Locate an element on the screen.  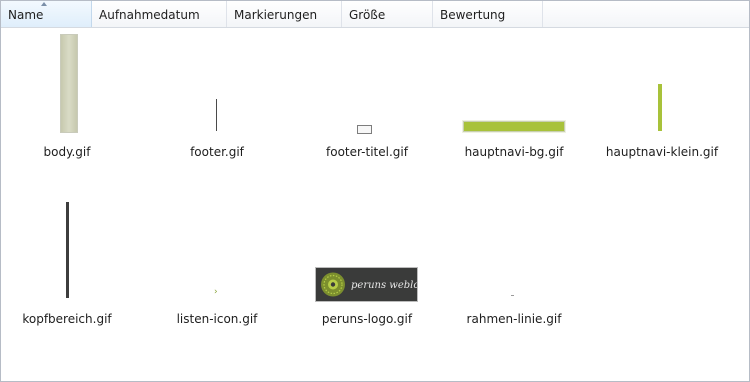
chevron-right-icon: › is located at coordinates (216, 292).